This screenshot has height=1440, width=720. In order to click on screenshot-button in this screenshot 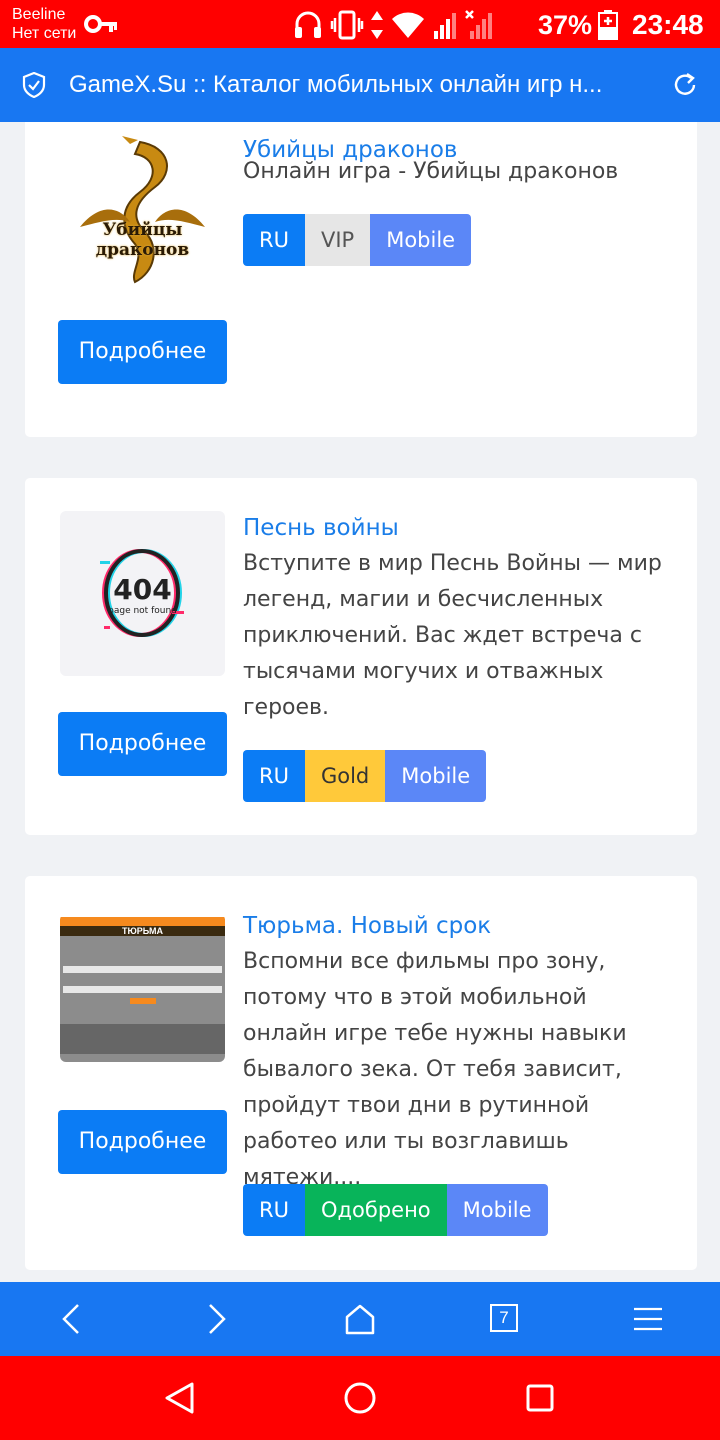, I will do `click(143, 1001)`.